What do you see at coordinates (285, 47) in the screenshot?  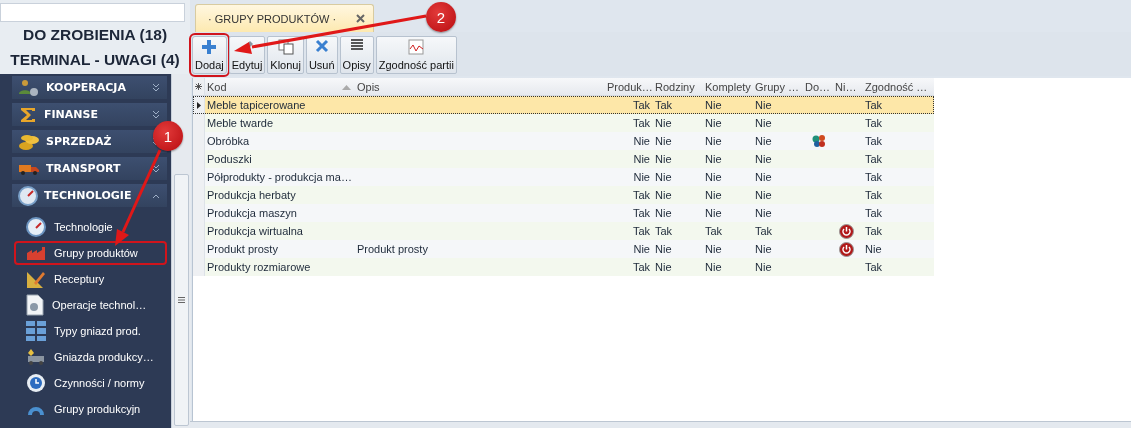 I see `copy-icon` at bounding box center [285, 47].